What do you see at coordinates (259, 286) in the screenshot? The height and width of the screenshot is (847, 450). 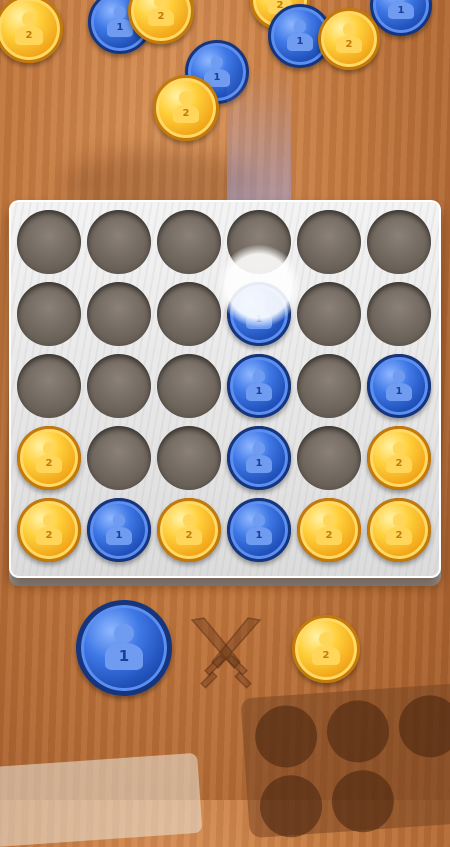 I see `active-coin-glow` at bounding box center [259, 286].